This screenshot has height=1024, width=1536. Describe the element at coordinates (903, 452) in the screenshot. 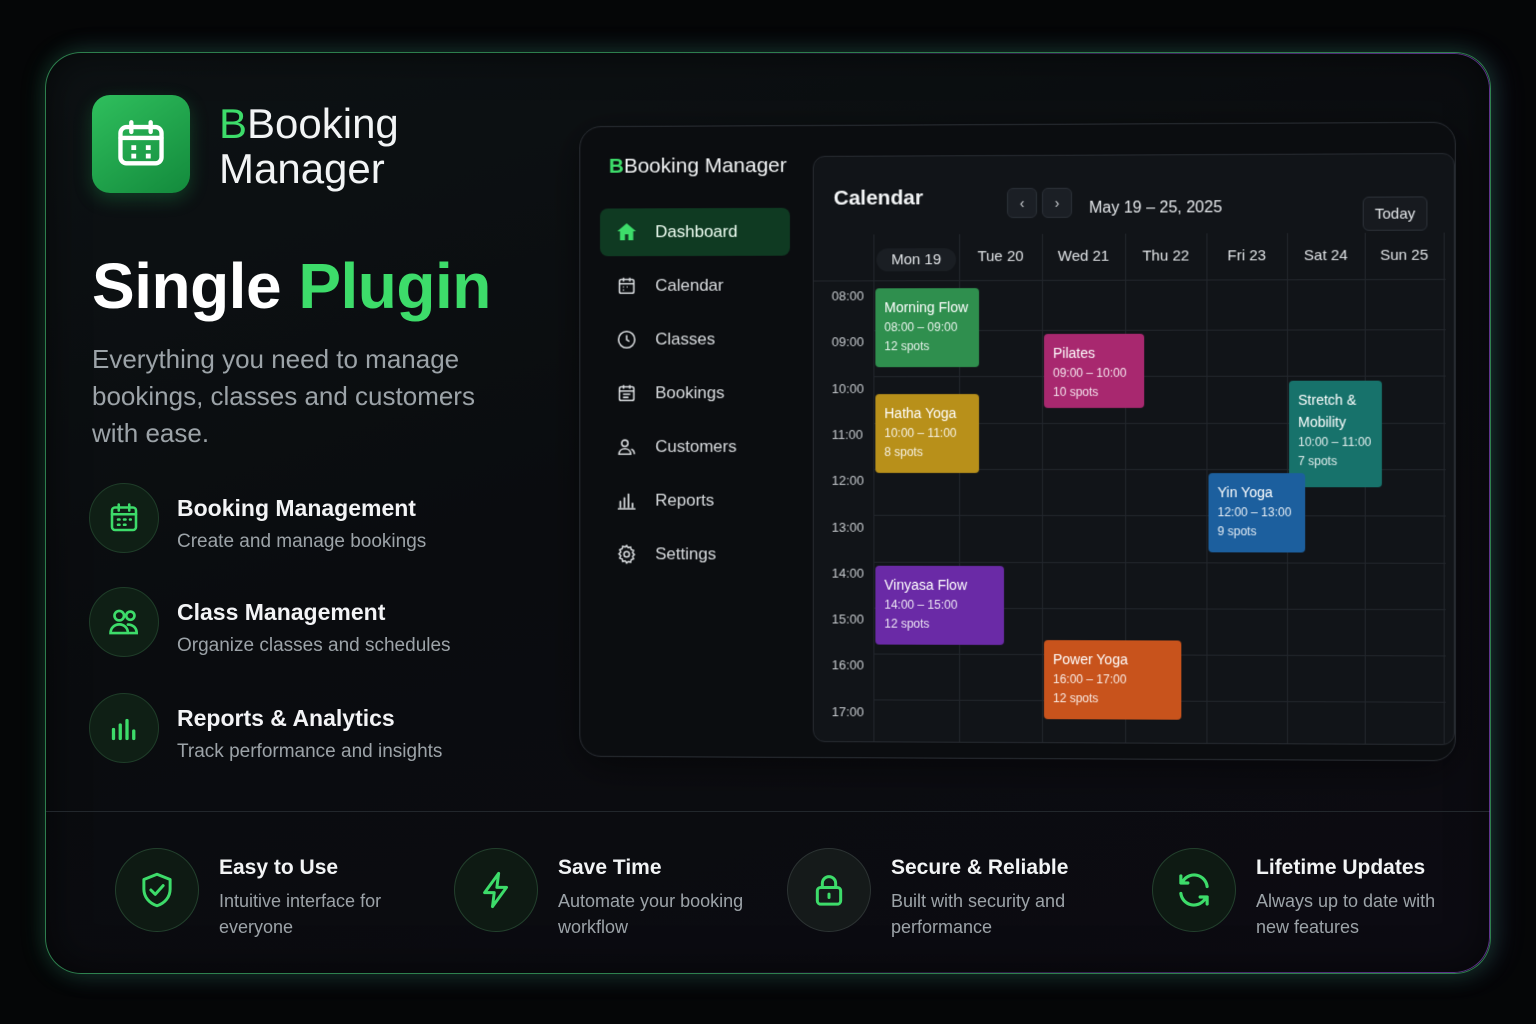

I see `event-spots: 8 spots` at that location.